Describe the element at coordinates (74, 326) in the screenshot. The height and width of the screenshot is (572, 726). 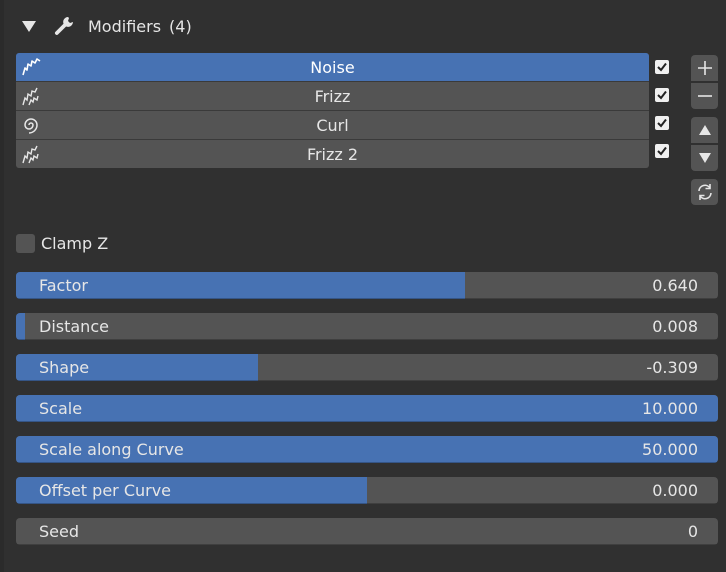
I see `slider-label: Distance` at that location.